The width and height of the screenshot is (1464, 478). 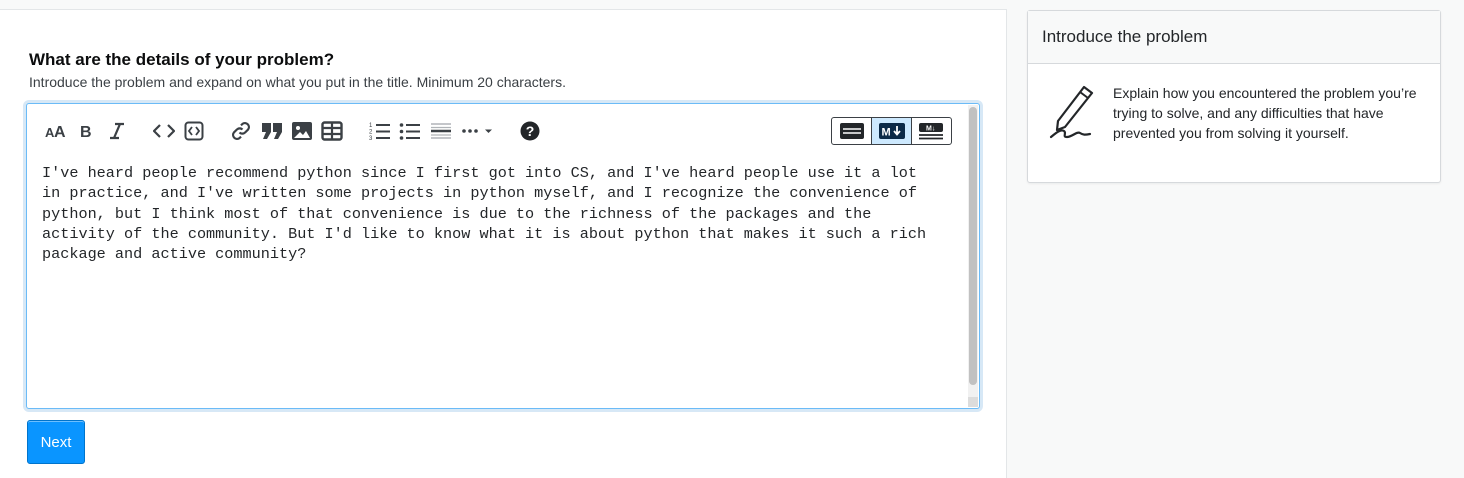 I want to click on italic-icon, so click(x=117, y=131).